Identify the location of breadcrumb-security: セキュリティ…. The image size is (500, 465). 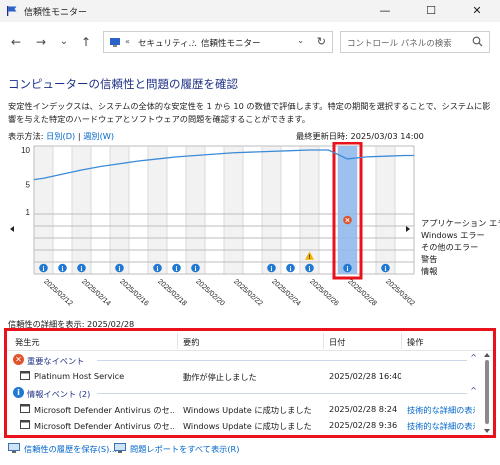
(167, 43).